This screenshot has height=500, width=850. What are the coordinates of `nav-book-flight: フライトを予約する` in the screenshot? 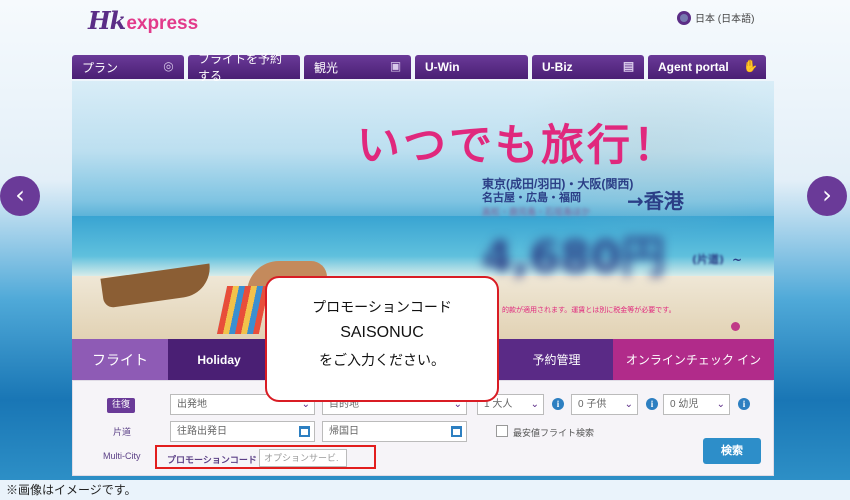 It's located at (244, 67).